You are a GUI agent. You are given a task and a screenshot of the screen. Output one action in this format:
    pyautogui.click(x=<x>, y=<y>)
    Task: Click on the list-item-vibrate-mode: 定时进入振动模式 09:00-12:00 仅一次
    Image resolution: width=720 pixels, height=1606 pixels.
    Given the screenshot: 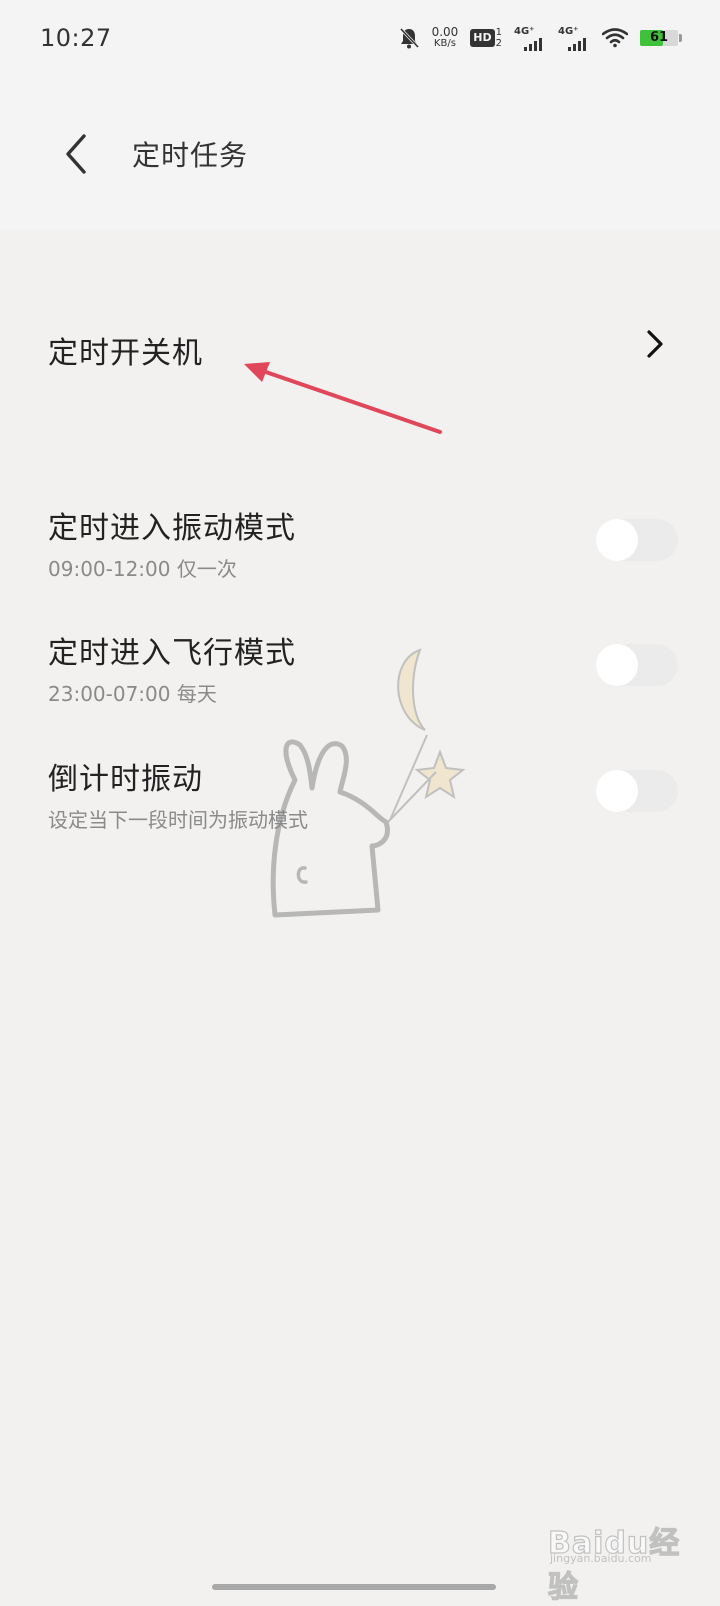 What is the action you would take?
    pyautogui.click(x=360, y=540)
    